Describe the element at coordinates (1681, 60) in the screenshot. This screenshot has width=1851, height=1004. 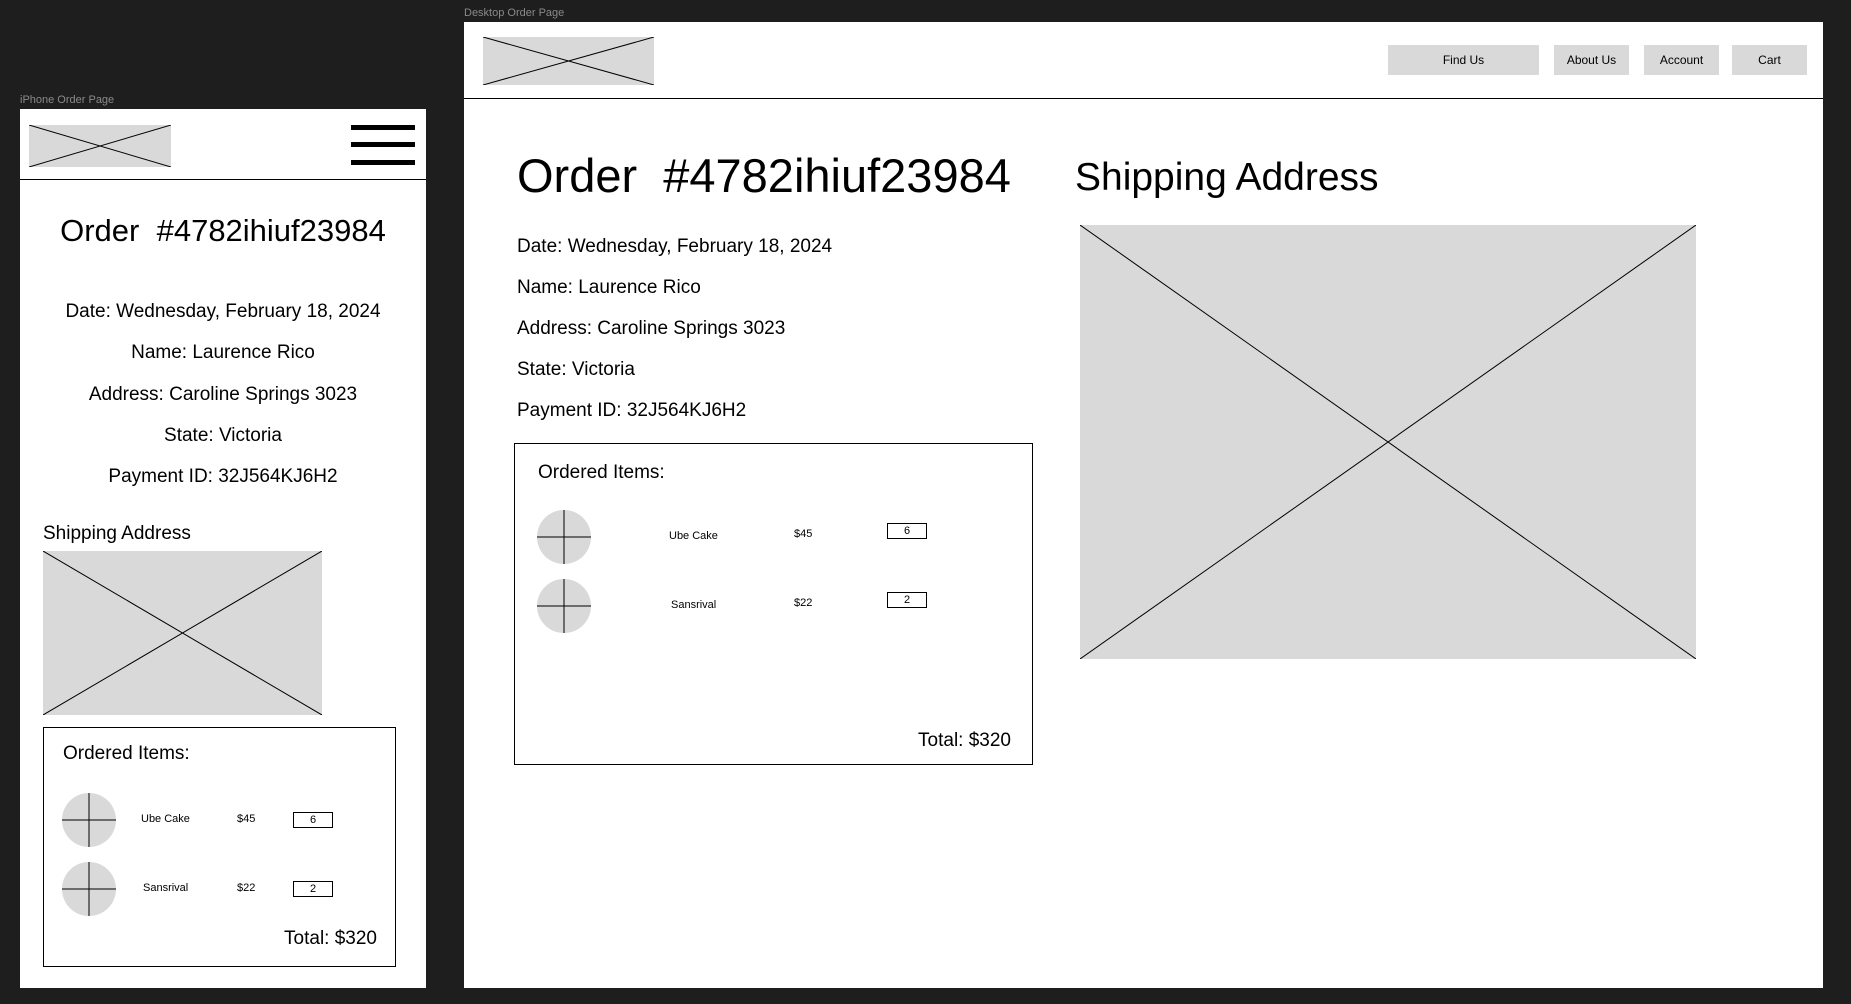
I see `nav-account: Account` at that location.